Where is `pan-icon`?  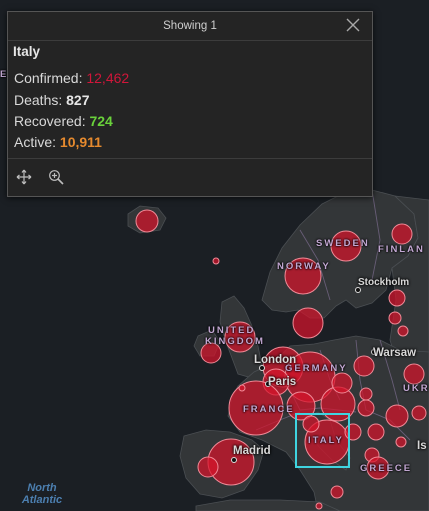
pan-icon is located at coordinates (25, 178).